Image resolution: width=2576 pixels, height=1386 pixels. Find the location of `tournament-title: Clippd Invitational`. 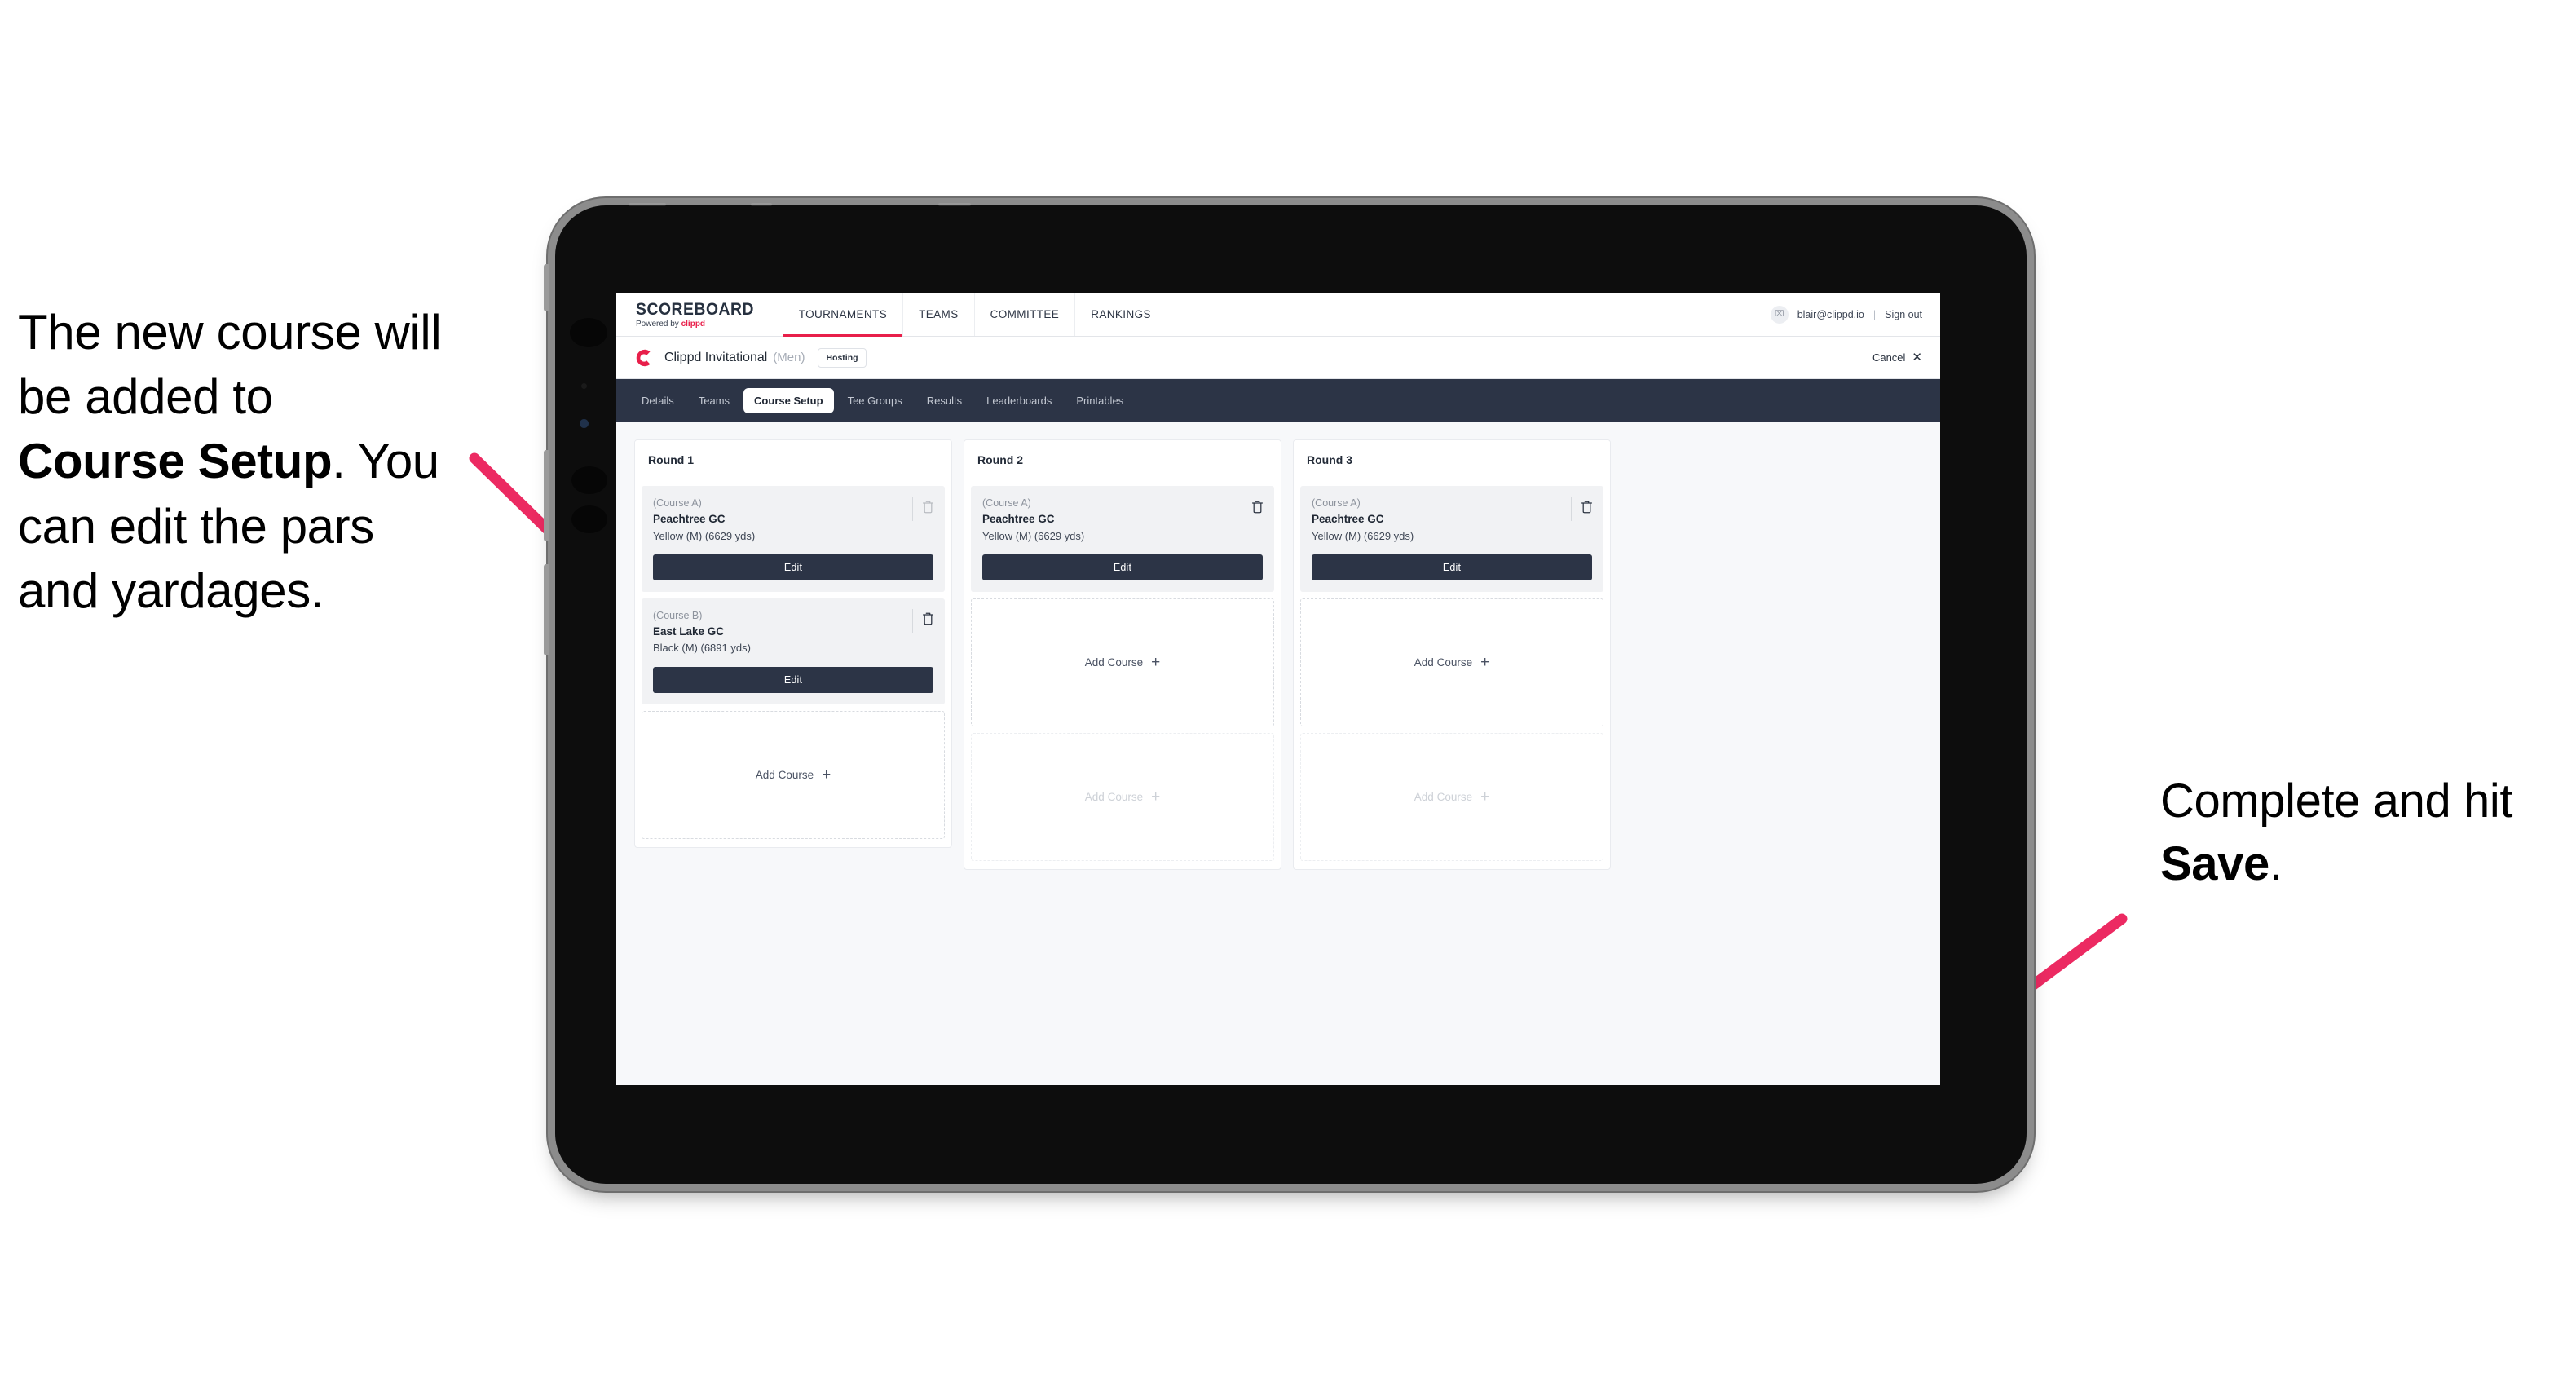

tournament-title: Clippd Invitational is located at coordinates (716, 357).